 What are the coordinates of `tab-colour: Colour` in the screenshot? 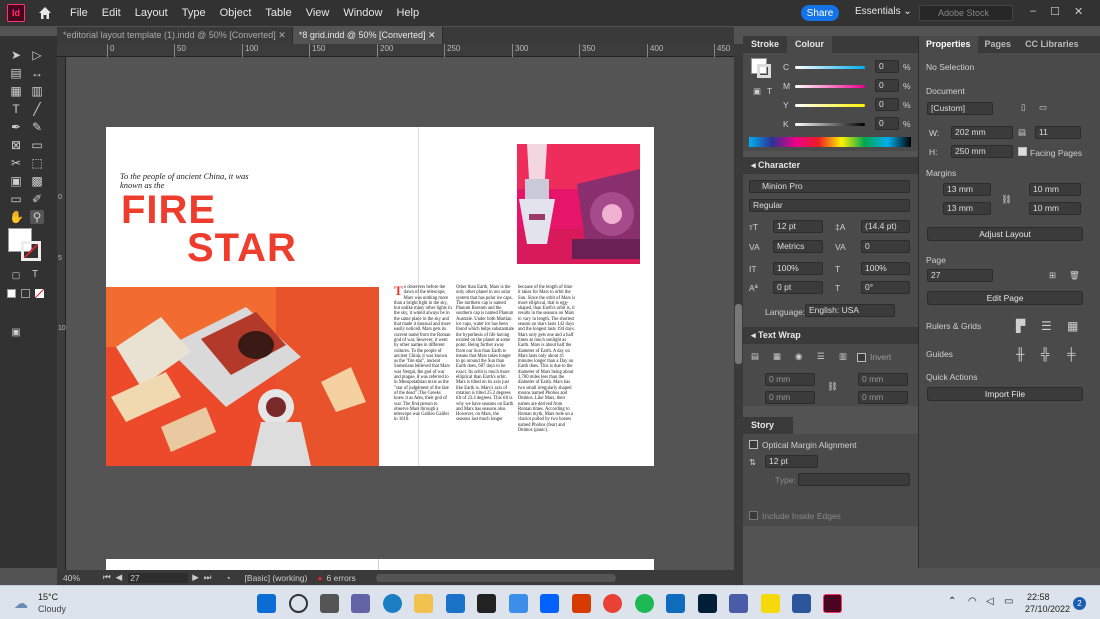 It's located at (810, 44).